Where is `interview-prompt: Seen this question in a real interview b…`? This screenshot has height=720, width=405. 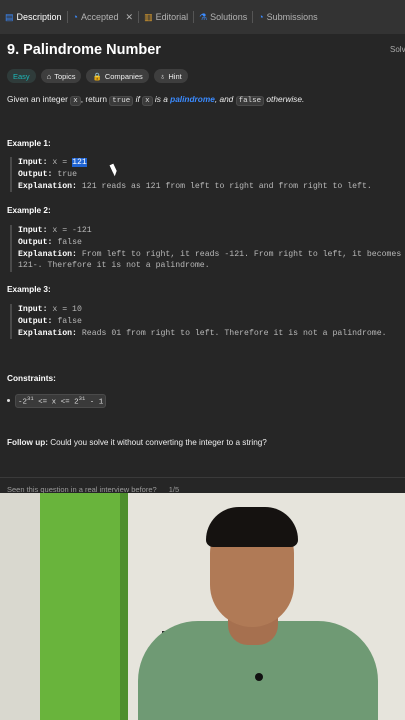
interview-prompt: Seen this question in a real interview b… is located at coordinates (202, 485).